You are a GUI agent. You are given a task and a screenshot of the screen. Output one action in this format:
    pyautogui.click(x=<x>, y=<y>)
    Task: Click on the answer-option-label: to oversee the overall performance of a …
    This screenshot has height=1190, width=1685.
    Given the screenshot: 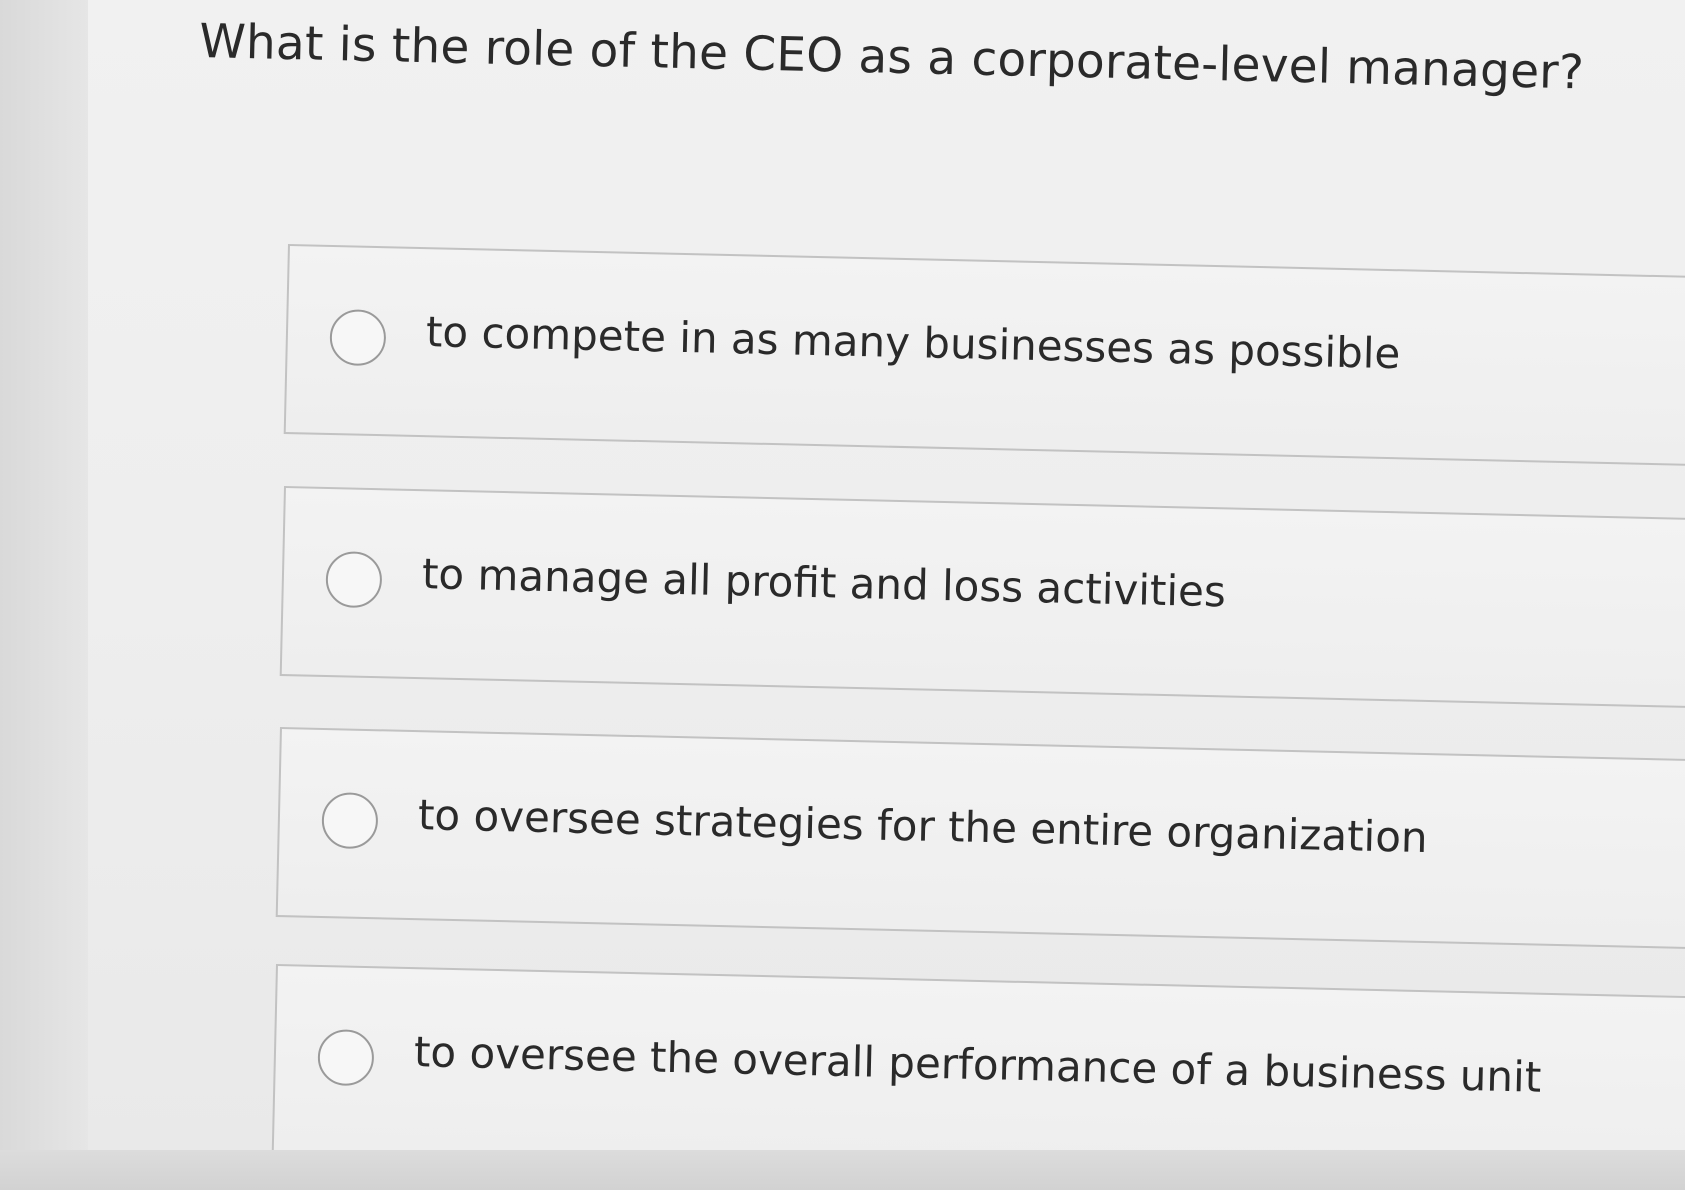 What is the action you would take?
    pyautogui.click(x=977, y=1064)
    